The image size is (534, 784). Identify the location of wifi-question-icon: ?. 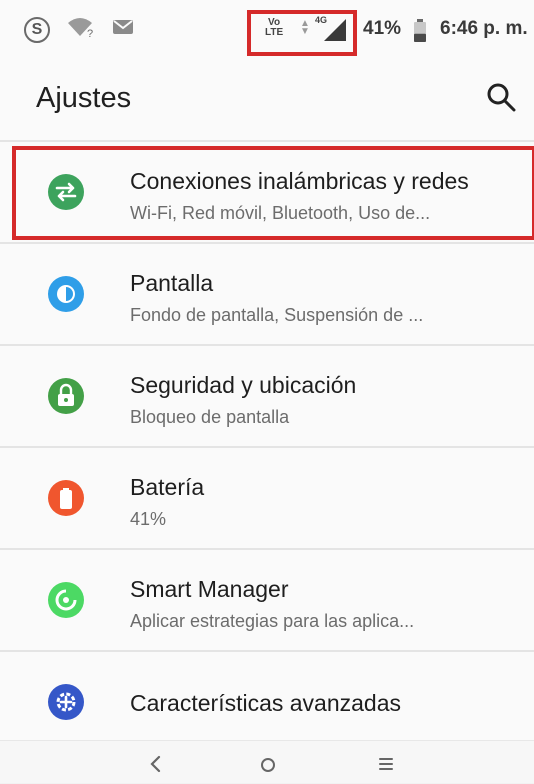
(81, 29).